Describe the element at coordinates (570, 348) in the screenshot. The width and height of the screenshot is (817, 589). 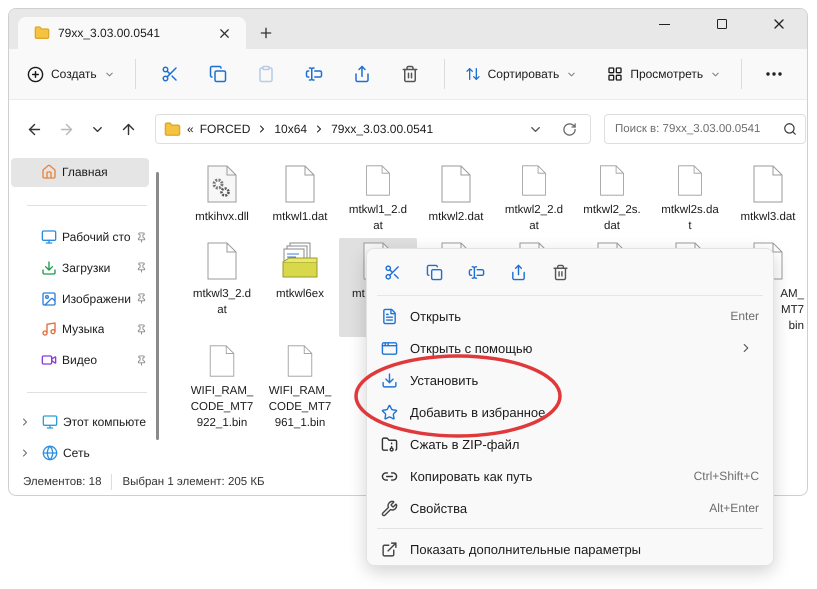
I see `menu-item: Открыть с помощью` at that location.